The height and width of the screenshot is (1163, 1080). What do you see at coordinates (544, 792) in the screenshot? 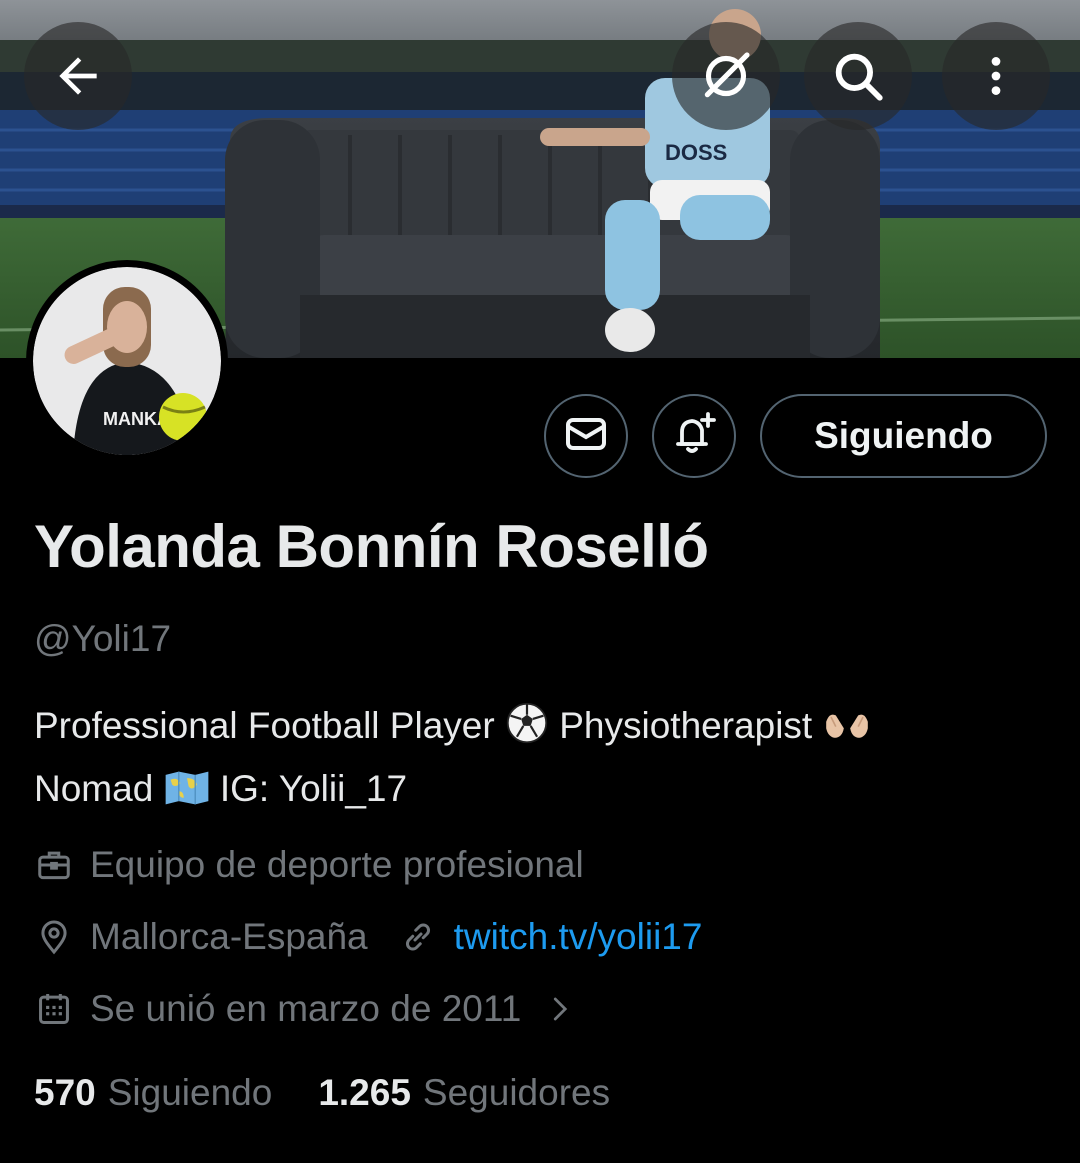
I see `bio-line-2: Nomad IG: Yolii_17` at bounding box center [544, 792].